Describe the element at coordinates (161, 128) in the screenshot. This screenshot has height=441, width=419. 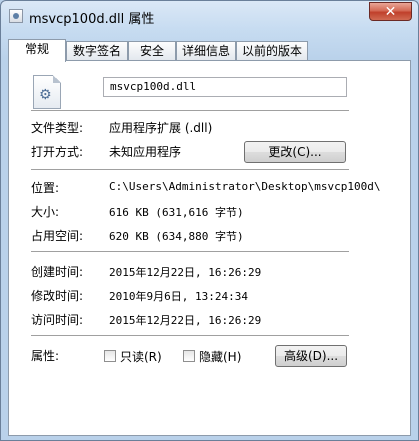
I see `file-type-value: 应用程序扩展 (.dll)` at that location.